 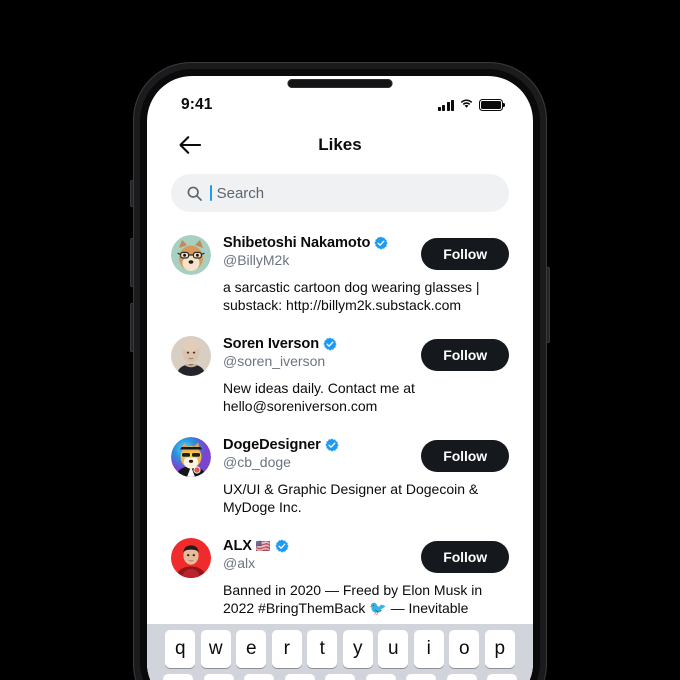 What do you see at coordinates (340, 193) in the screenshot?
I see `search-input: Search` at bounding box center [340, 193].